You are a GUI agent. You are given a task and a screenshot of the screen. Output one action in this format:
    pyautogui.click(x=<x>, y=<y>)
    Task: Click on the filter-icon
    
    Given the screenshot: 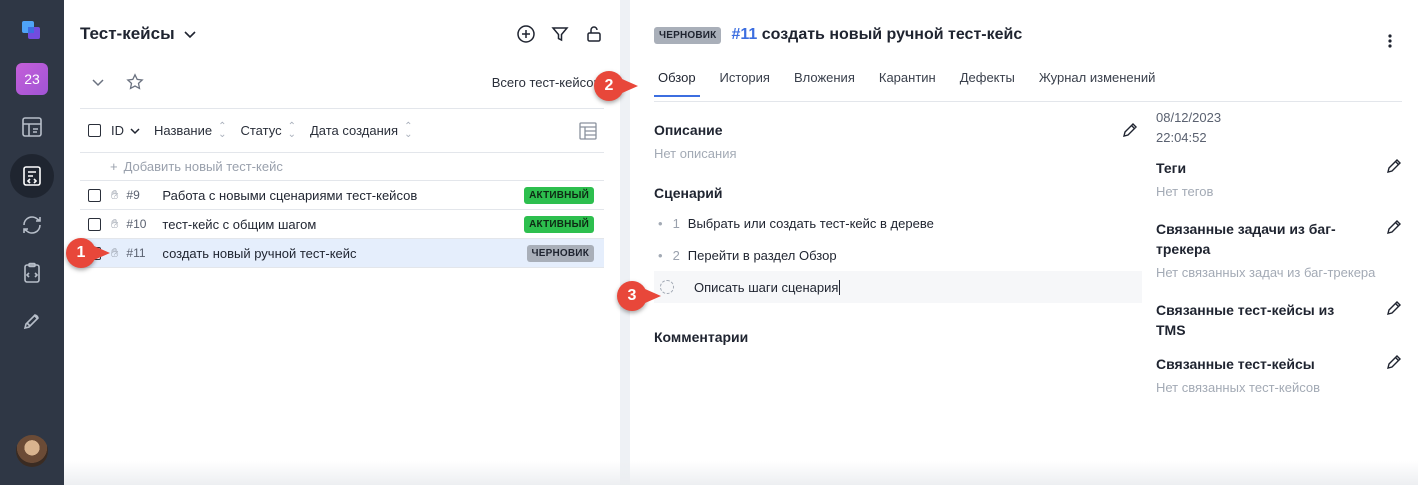 What is the action you would take?
    pyautogui.click(x=560, y=34)
    